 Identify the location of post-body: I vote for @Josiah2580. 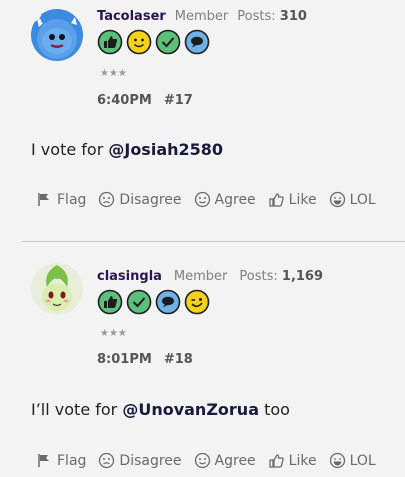
(127, 149).